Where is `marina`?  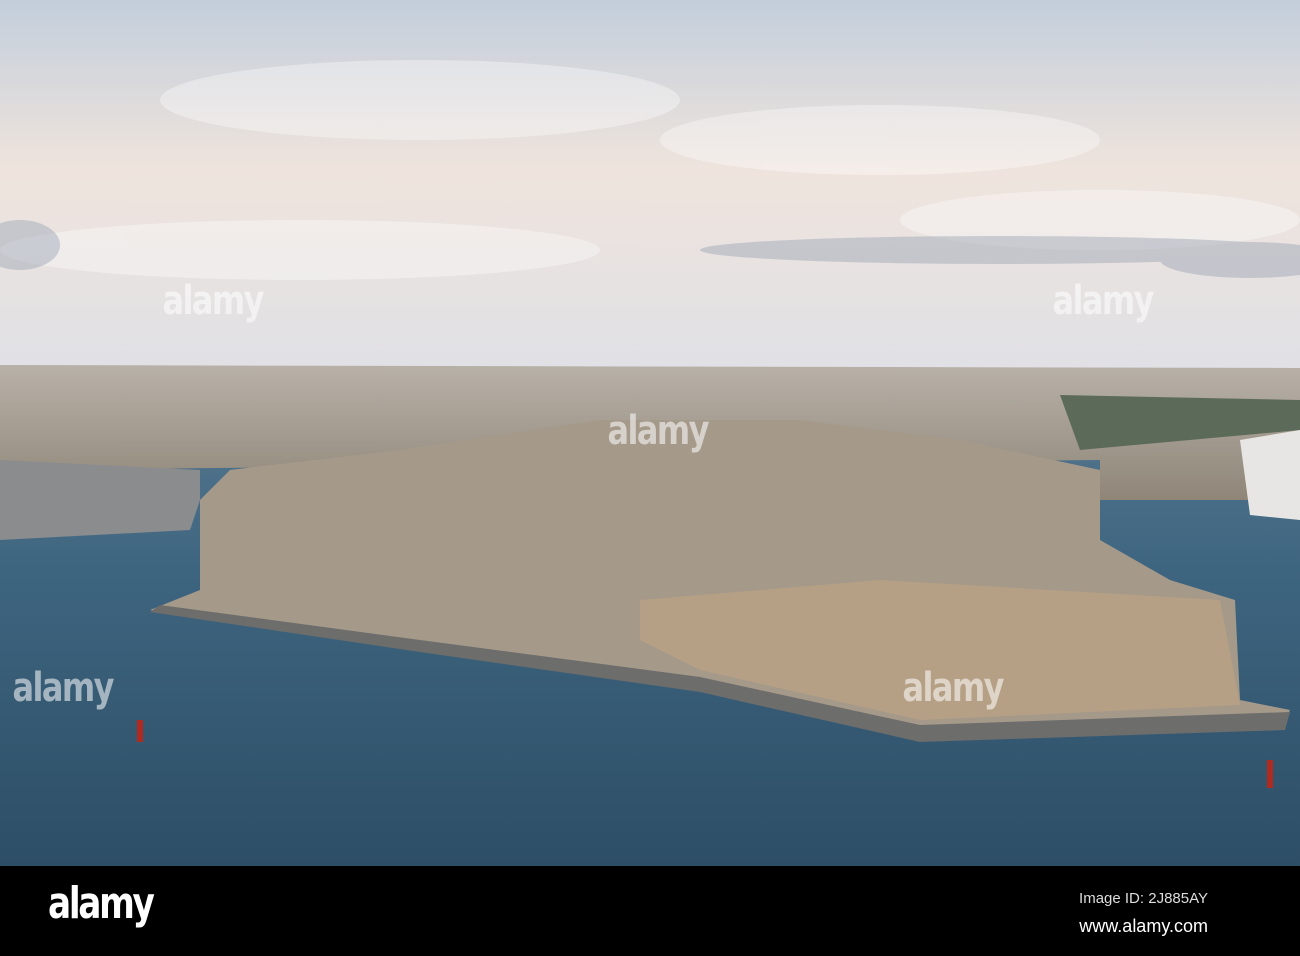
marina is located at coordinates (100, 500).